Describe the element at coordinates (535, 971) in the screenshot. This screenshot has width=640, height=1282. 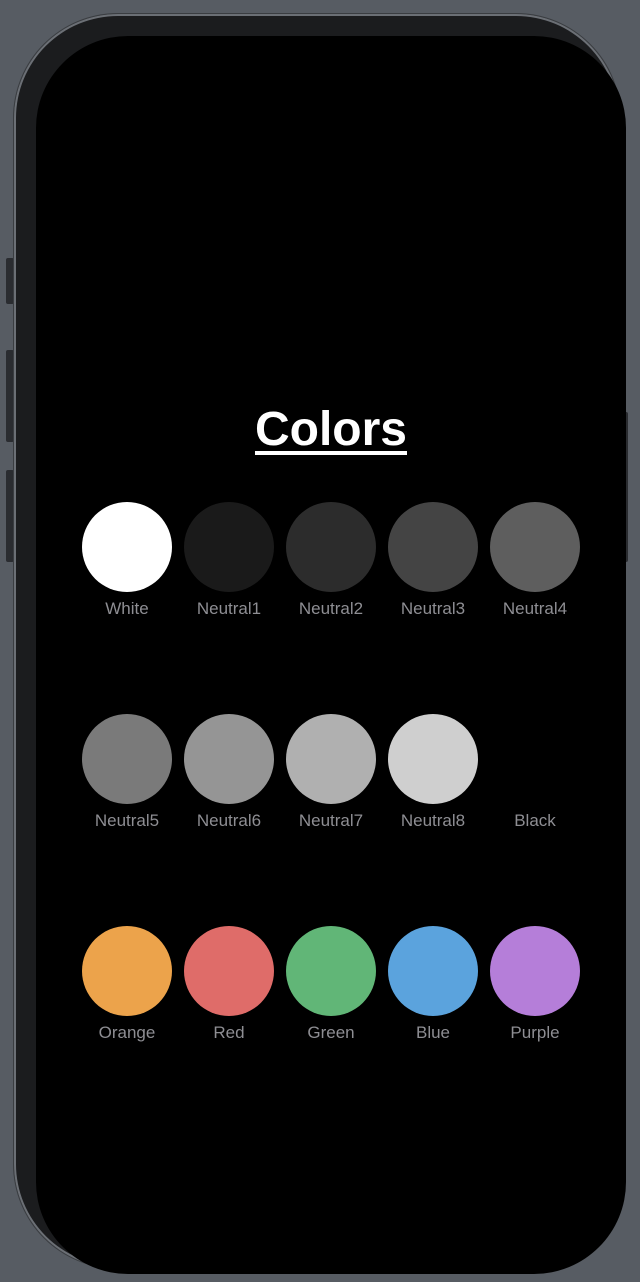
I see `color-circle-purple` at that location.